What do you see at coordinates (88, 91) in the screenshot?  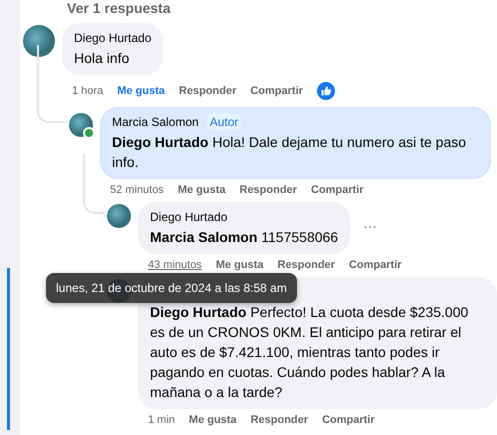 I see `comment-time-link: 1 hora` at bounding box center [88, 91].